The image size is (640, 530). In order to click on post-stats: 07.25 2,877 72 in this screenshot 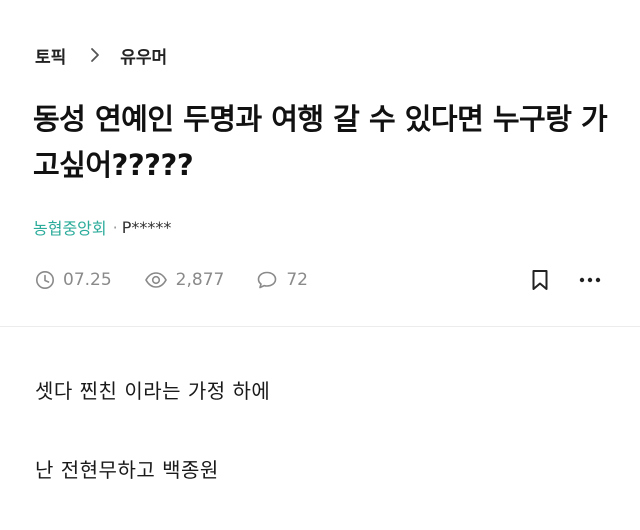, I will do `click(187, 280)`.